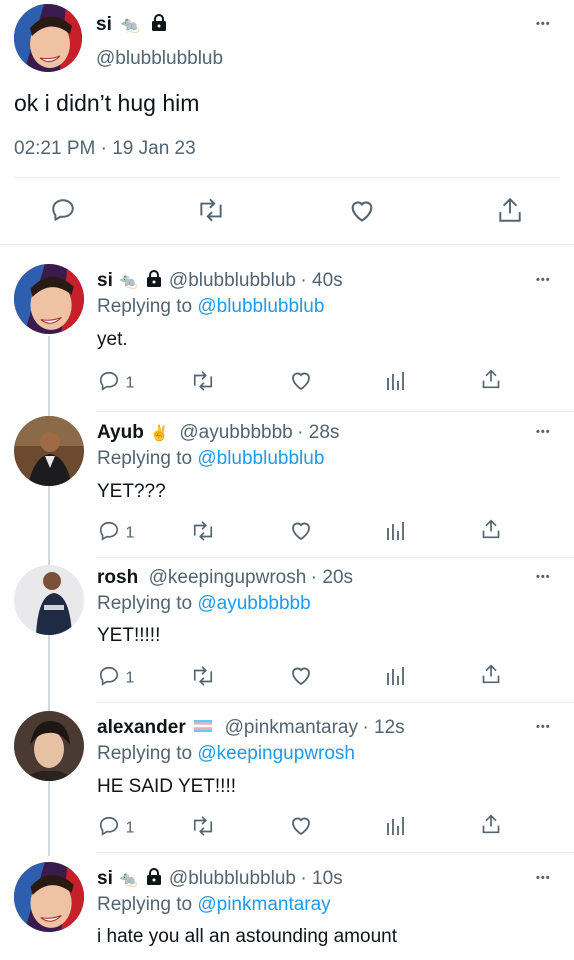 This screenshot has height=960, width=574. I want to click on trans-flag-icon, so click(203, 728).